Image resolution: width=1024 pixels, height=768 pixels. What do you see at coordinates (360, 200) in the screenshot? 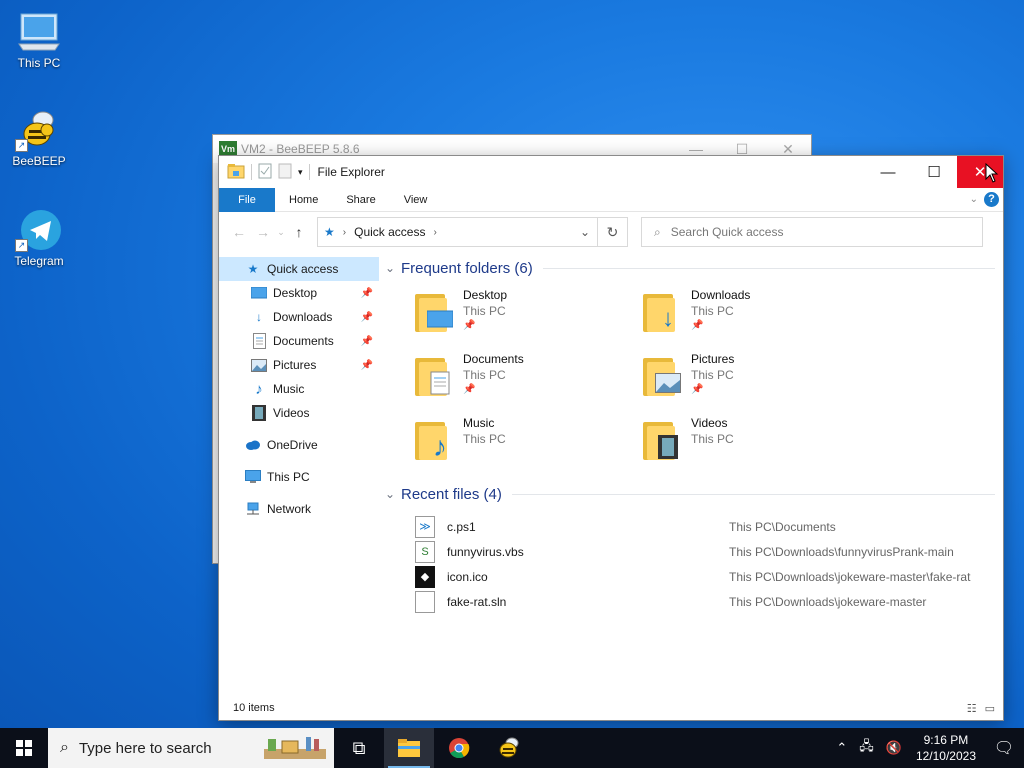
I see `tab-share: Share` at bounding box center [360, 200].